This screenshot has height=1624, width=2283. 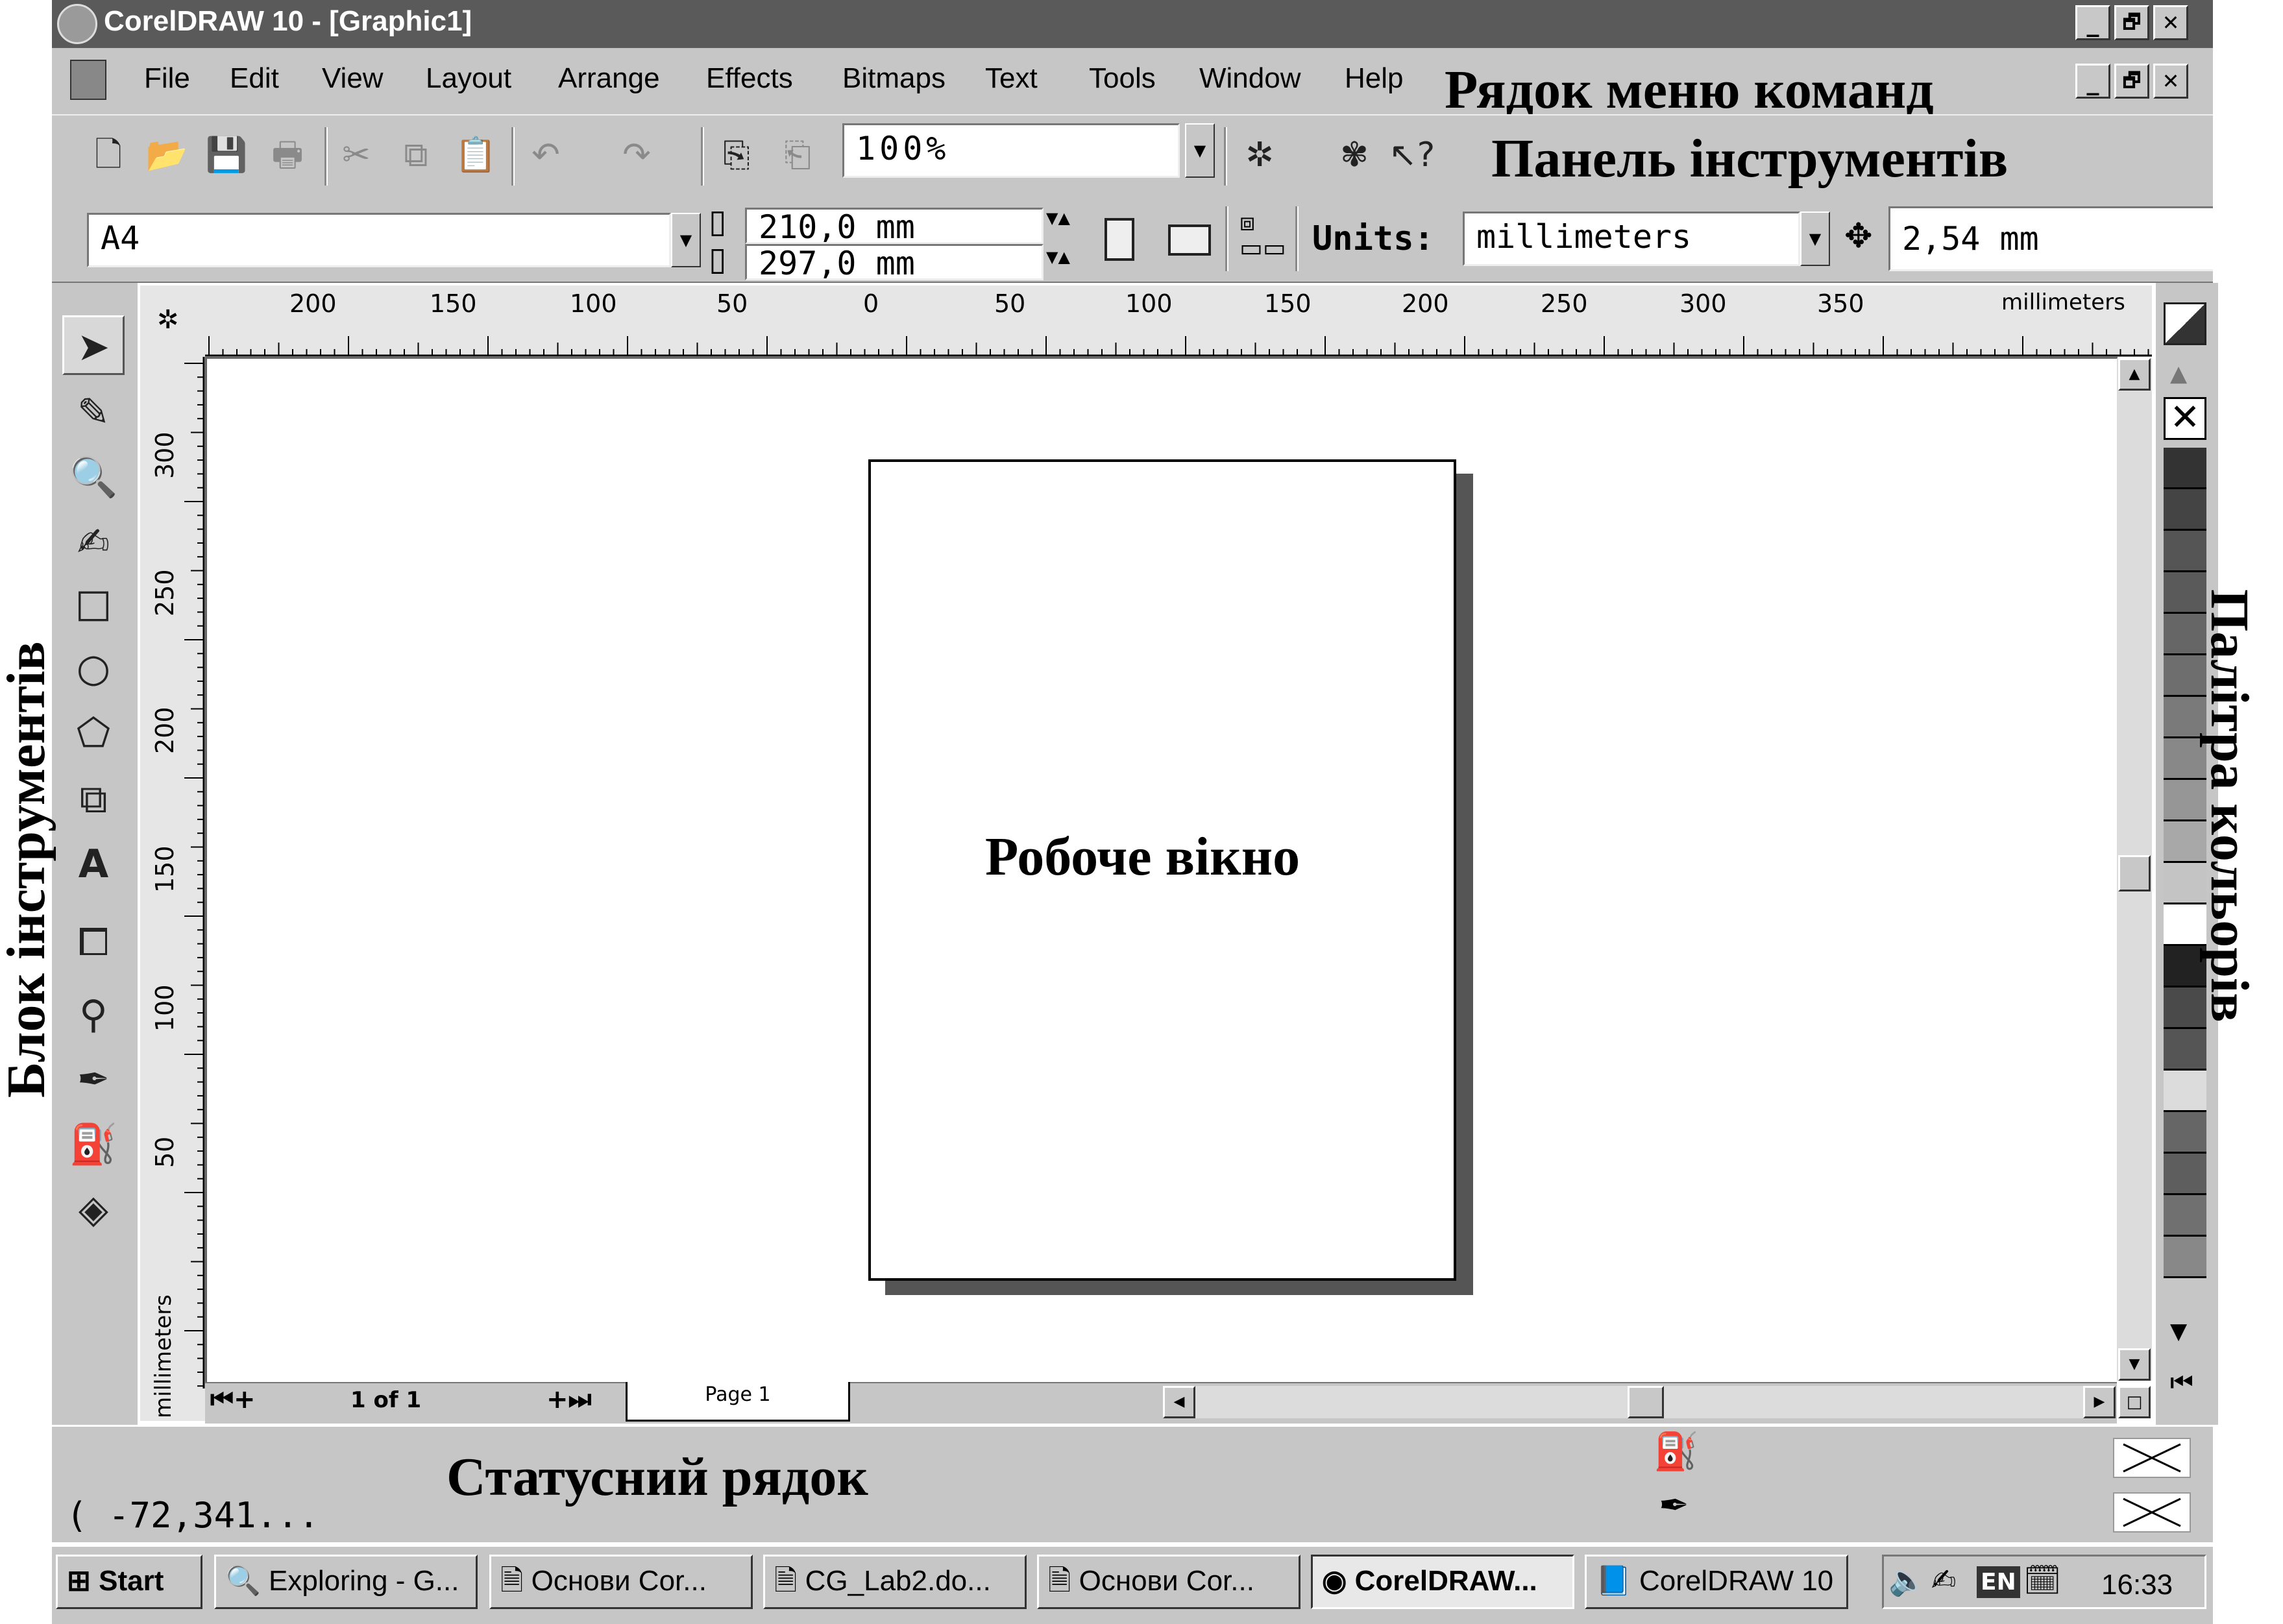 I want to click on palette-expand-icon: ⏮, so click(x=2181, y=1383).